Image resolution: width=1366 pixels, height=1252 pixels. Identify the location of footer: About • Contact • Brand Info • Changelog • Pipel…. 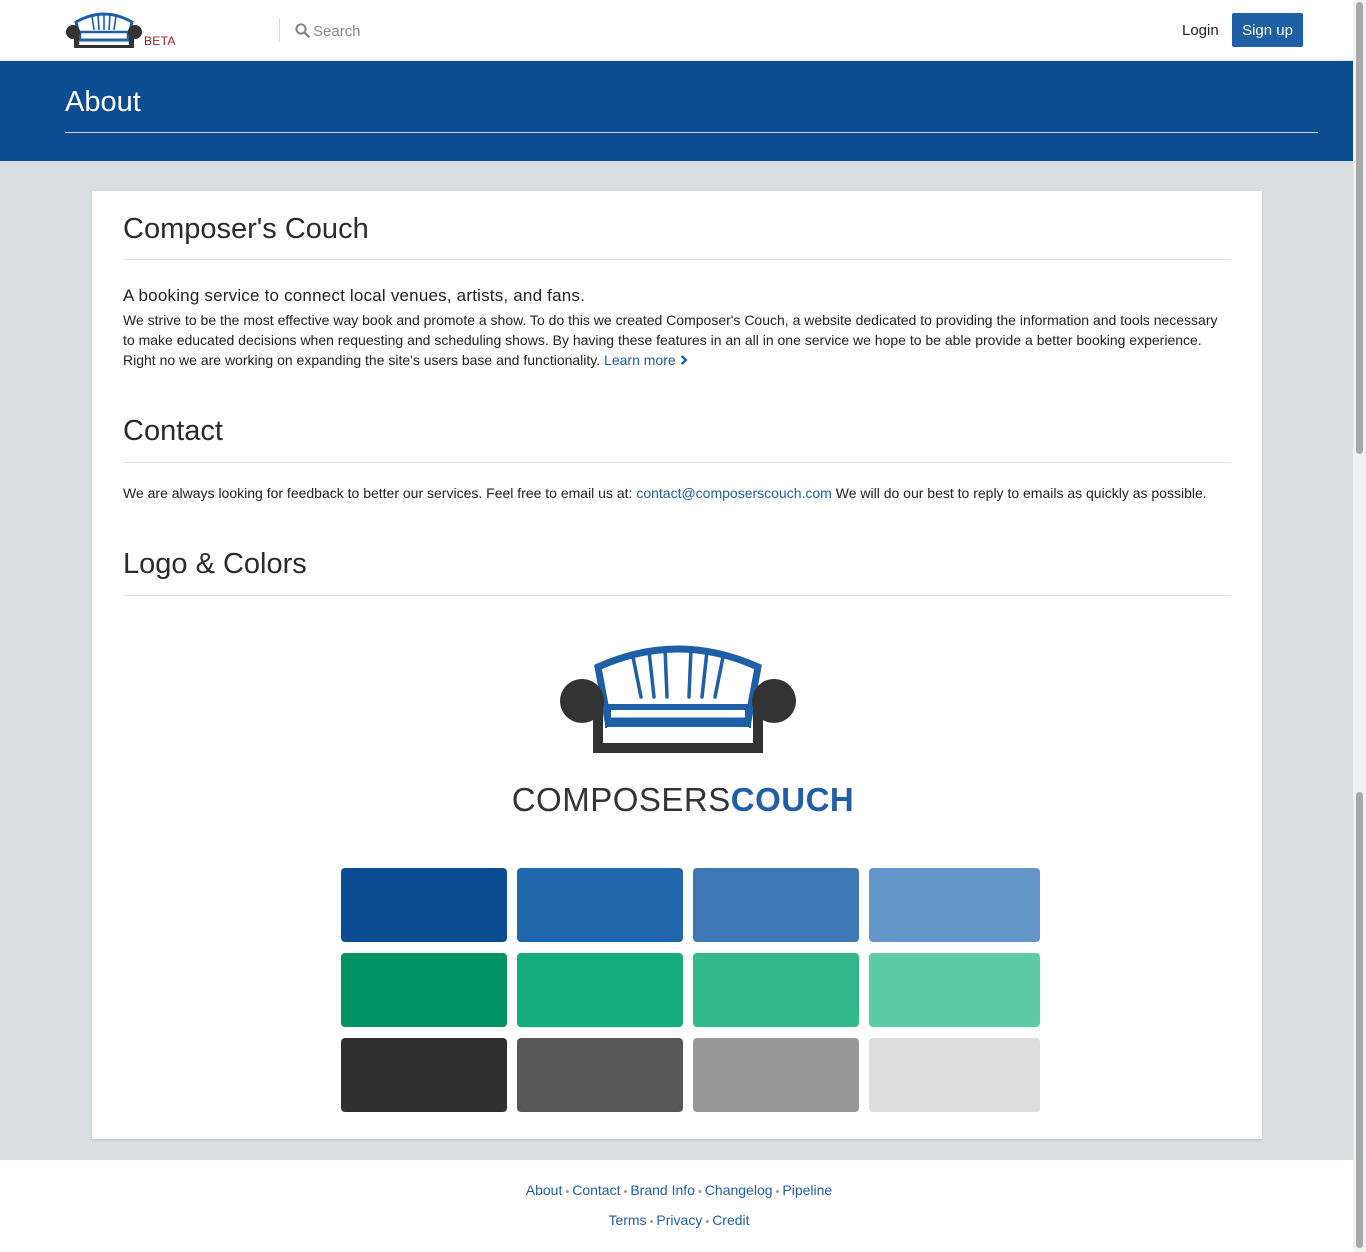
(676, 1206).